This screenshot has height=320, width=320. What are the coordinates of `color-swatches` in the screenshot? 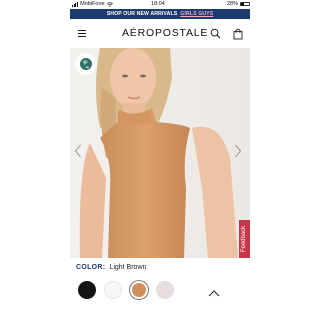 It's located at (163, 291).